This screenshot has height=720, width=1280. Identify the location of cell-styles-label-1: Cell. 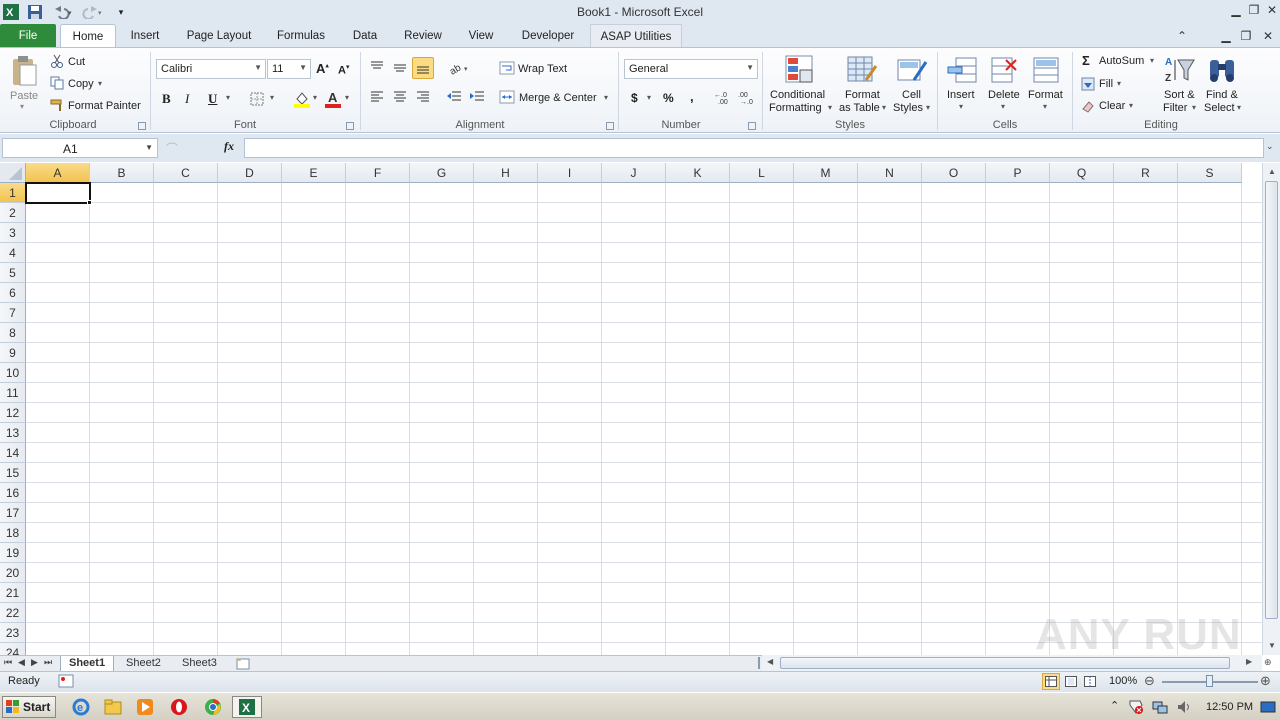
(911, 95).